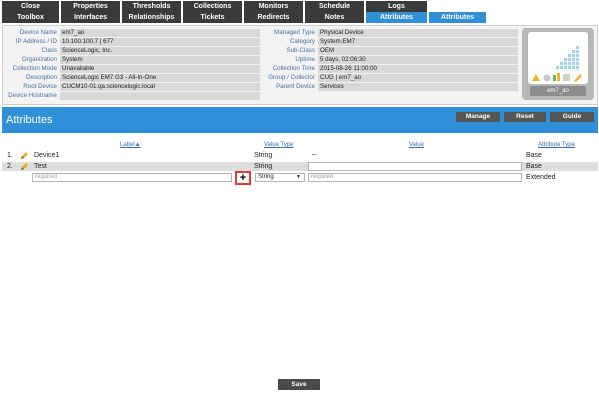 This screenshot has width=599, height=400. Describe the element at coordinates (160, 60) in the screenshot. I see `info-value: System` at that location.